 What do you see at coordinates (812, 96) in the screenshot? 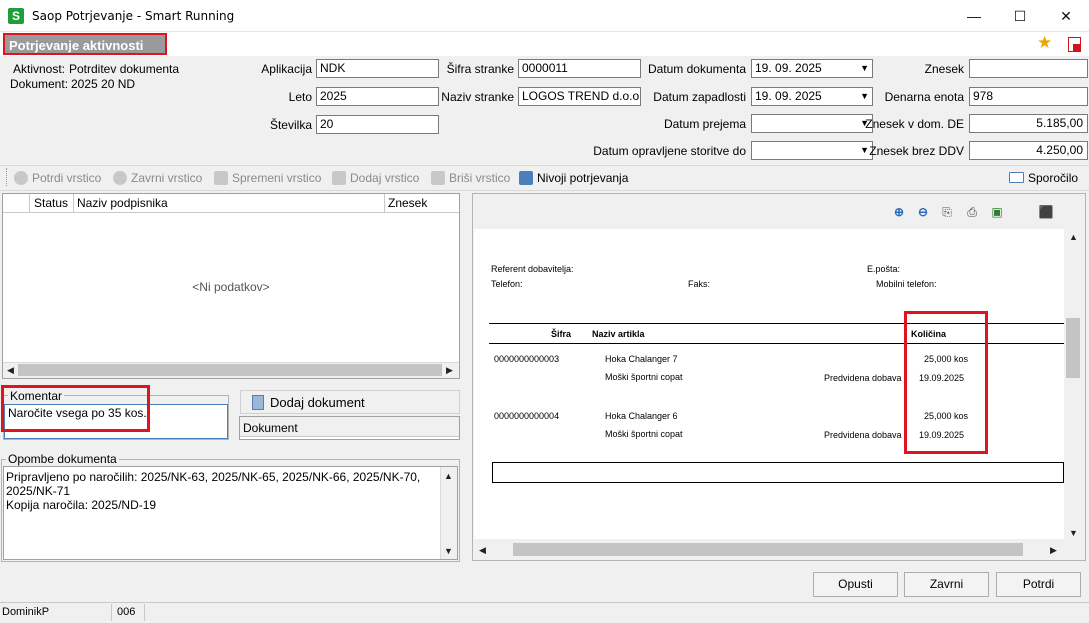
I see `datum-zapadlosti-field: 19. 09. 2025 ▼` at bounding box center [812, 96].